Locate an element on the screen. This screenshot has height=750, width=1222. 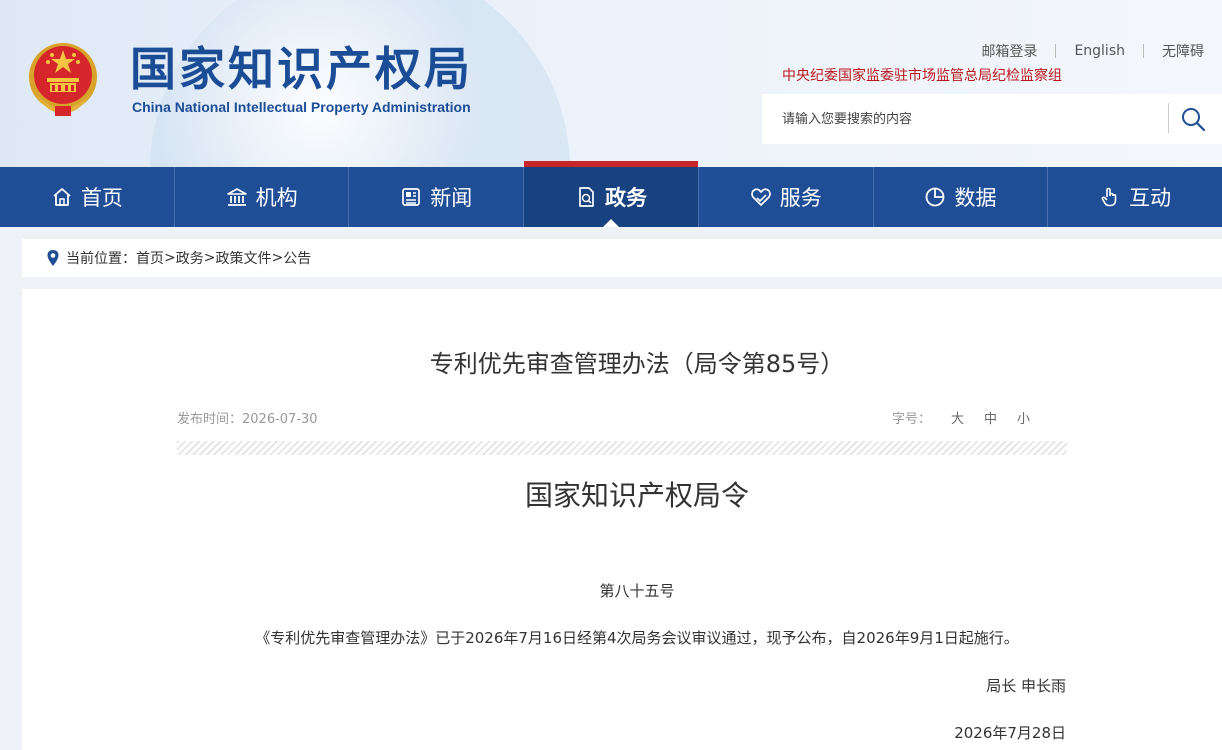
publish-date: 2026-07-30 is located at coordinates (280, 419).